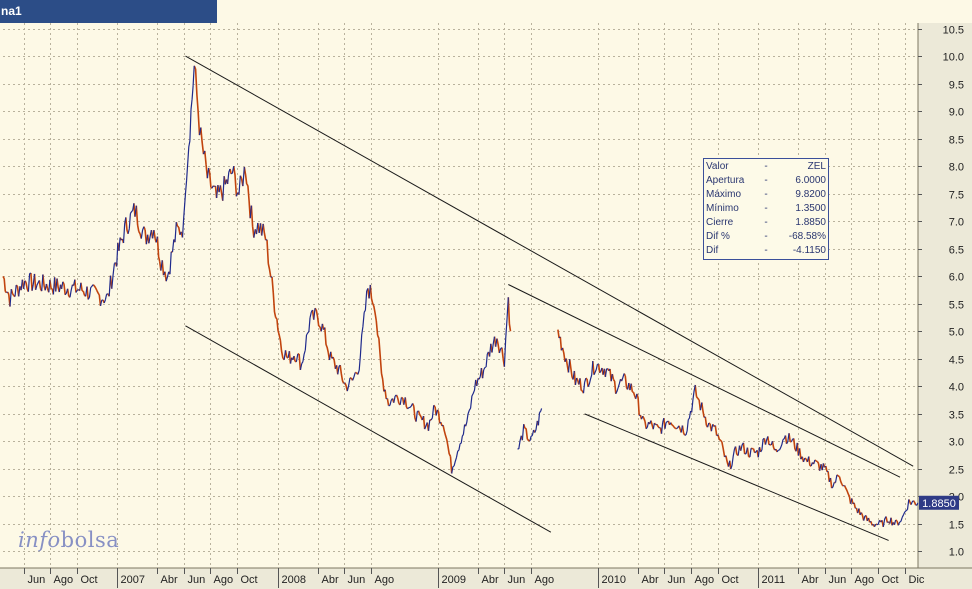 Image resolution: width=972 pixels, height=589 pixels. What do you see at coordinates (614, 580) in the screenshot?
I see `x-tick-label: 2010` at bounding box center [614, 580].